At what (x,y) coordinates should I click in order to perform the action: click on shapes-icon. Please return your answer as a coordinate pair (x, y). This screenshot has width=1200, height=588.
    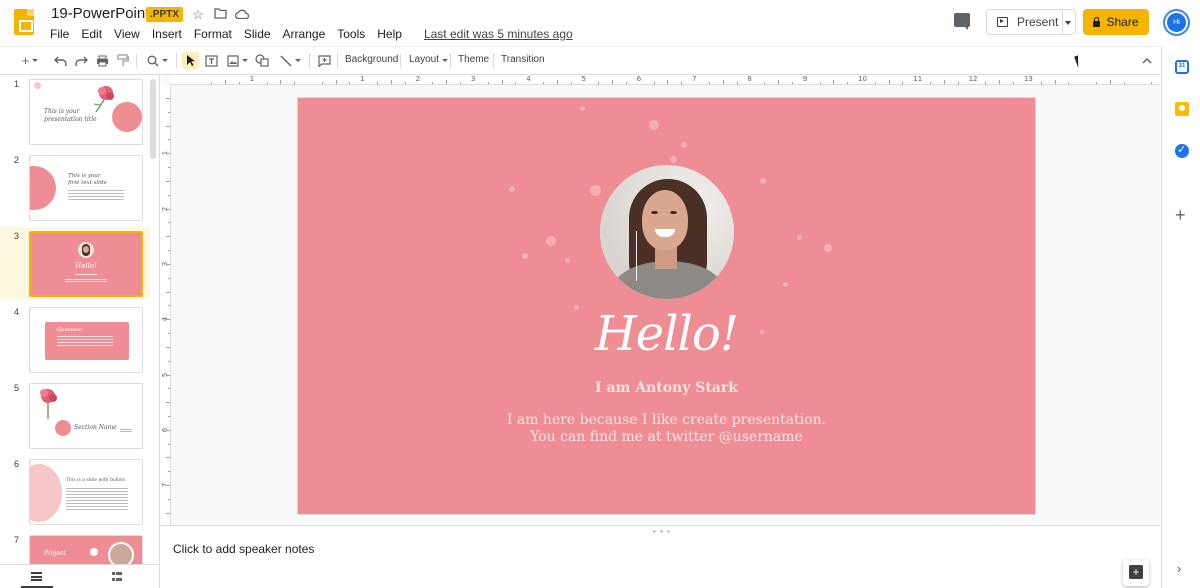
    Looking at the image, I should click on (262, 60).